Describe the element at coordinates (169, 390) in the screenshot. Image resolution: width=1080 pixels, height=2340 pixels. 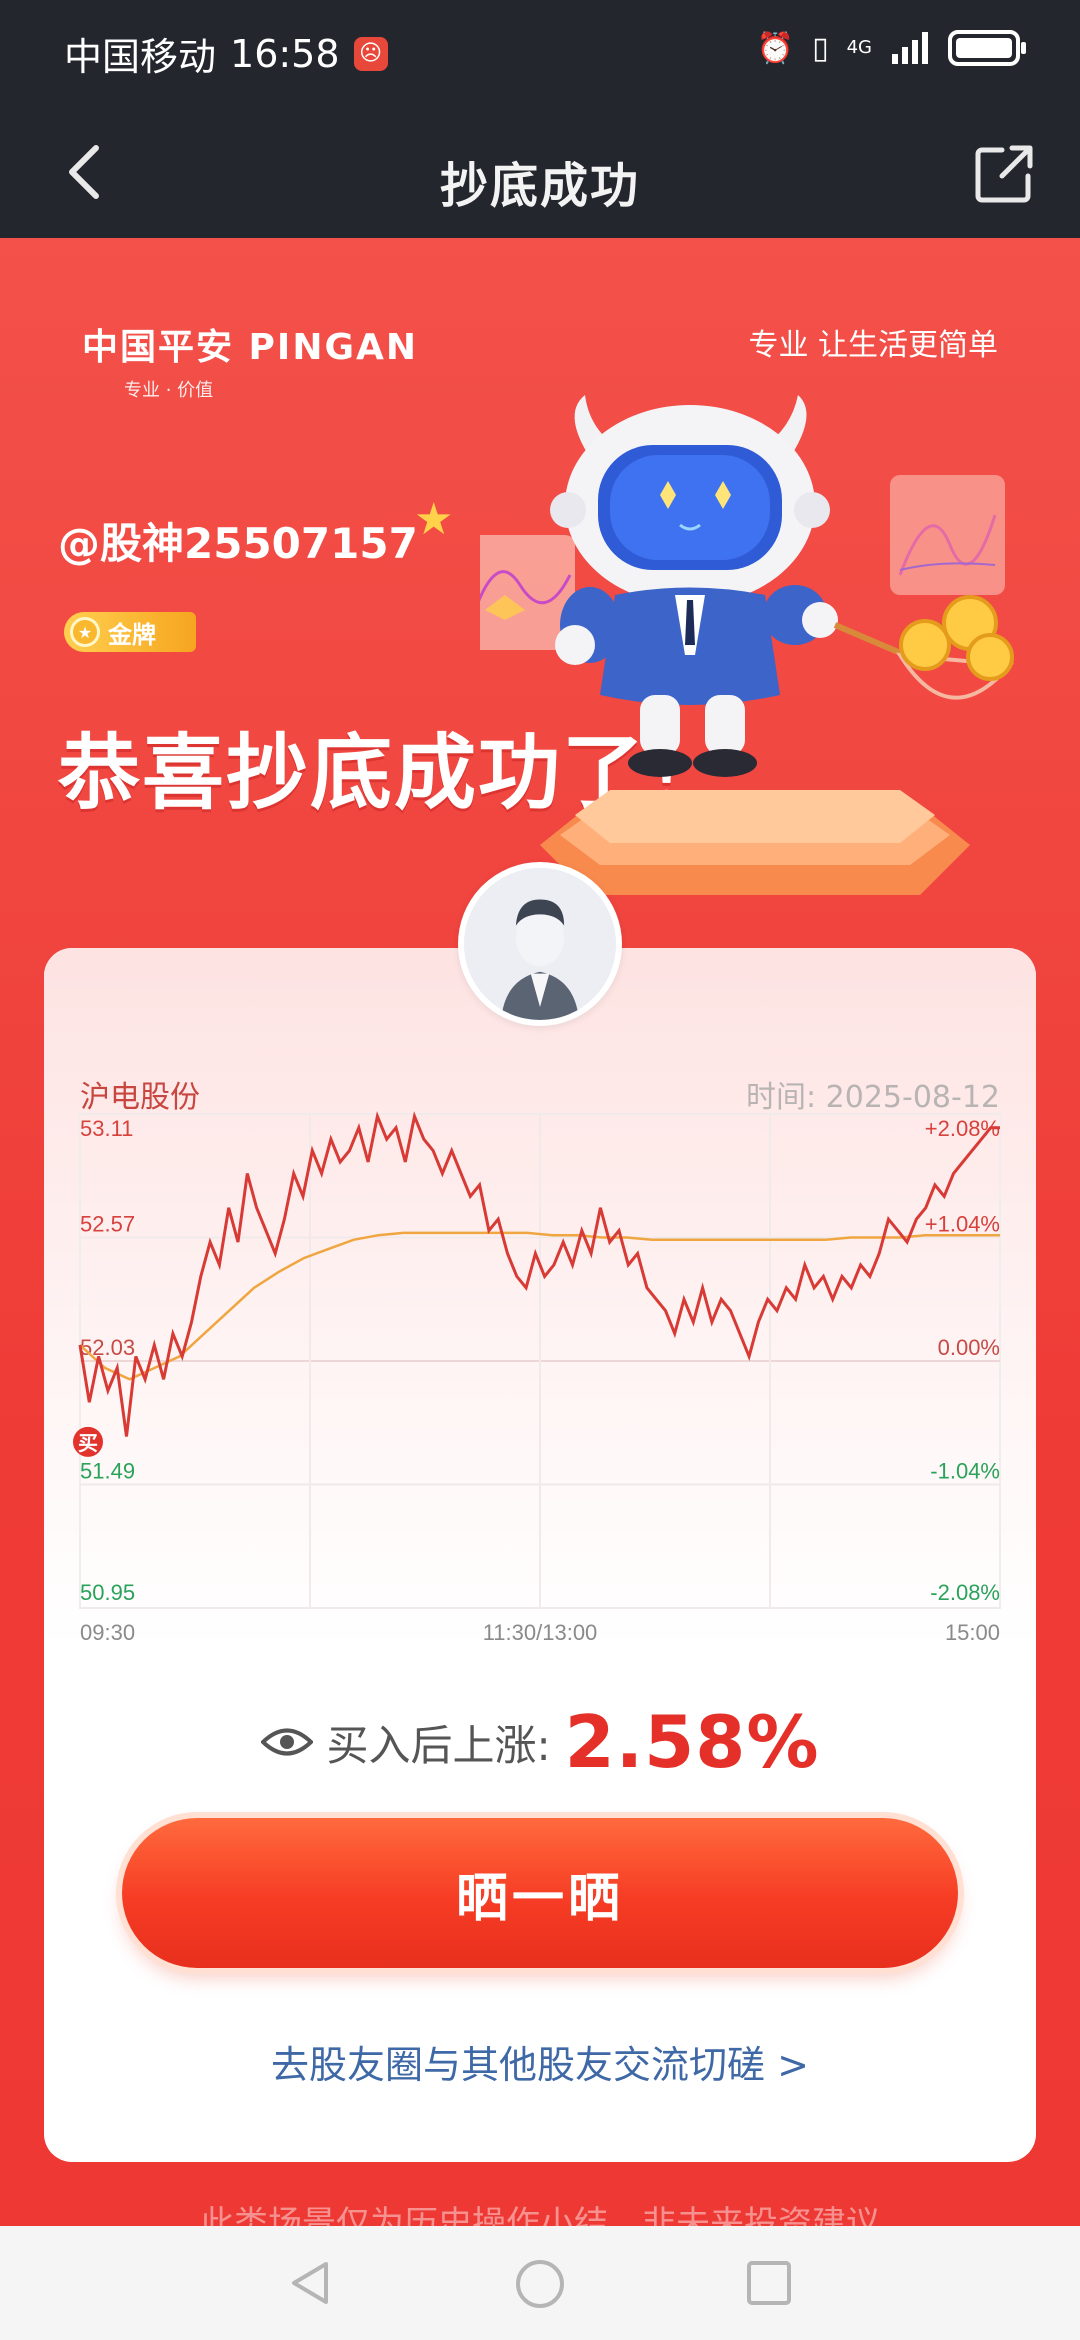
I see `logo-subtext: 专业 · 价值` at that location.